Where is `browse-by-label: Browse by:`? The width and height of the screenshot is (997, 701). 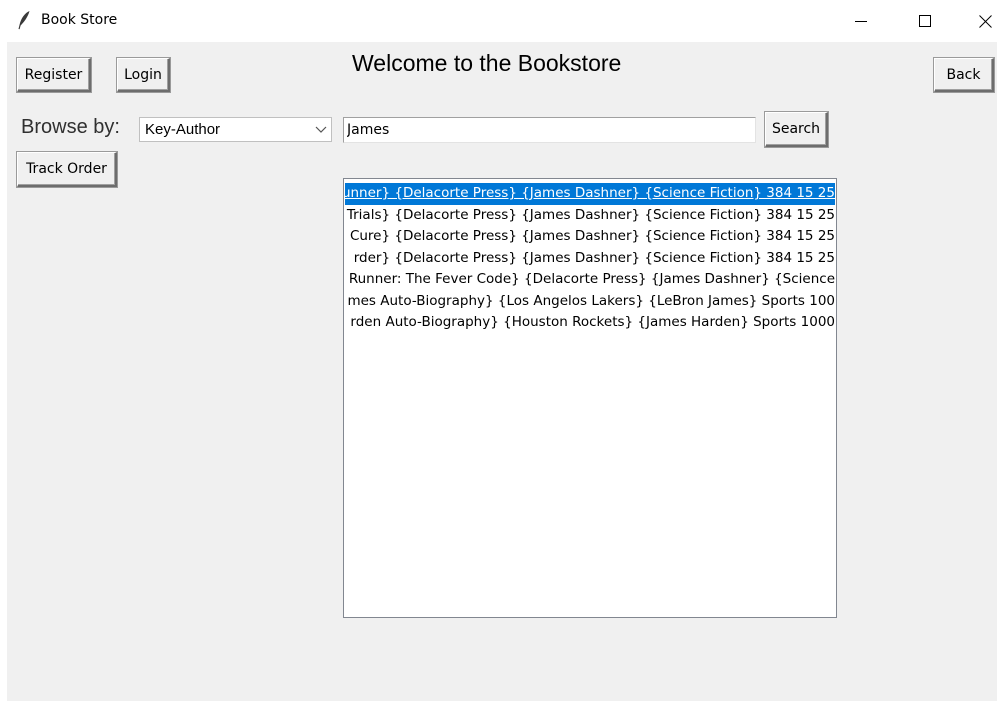 browse-by-label: Browse by: is located at coordinates (70, 127).